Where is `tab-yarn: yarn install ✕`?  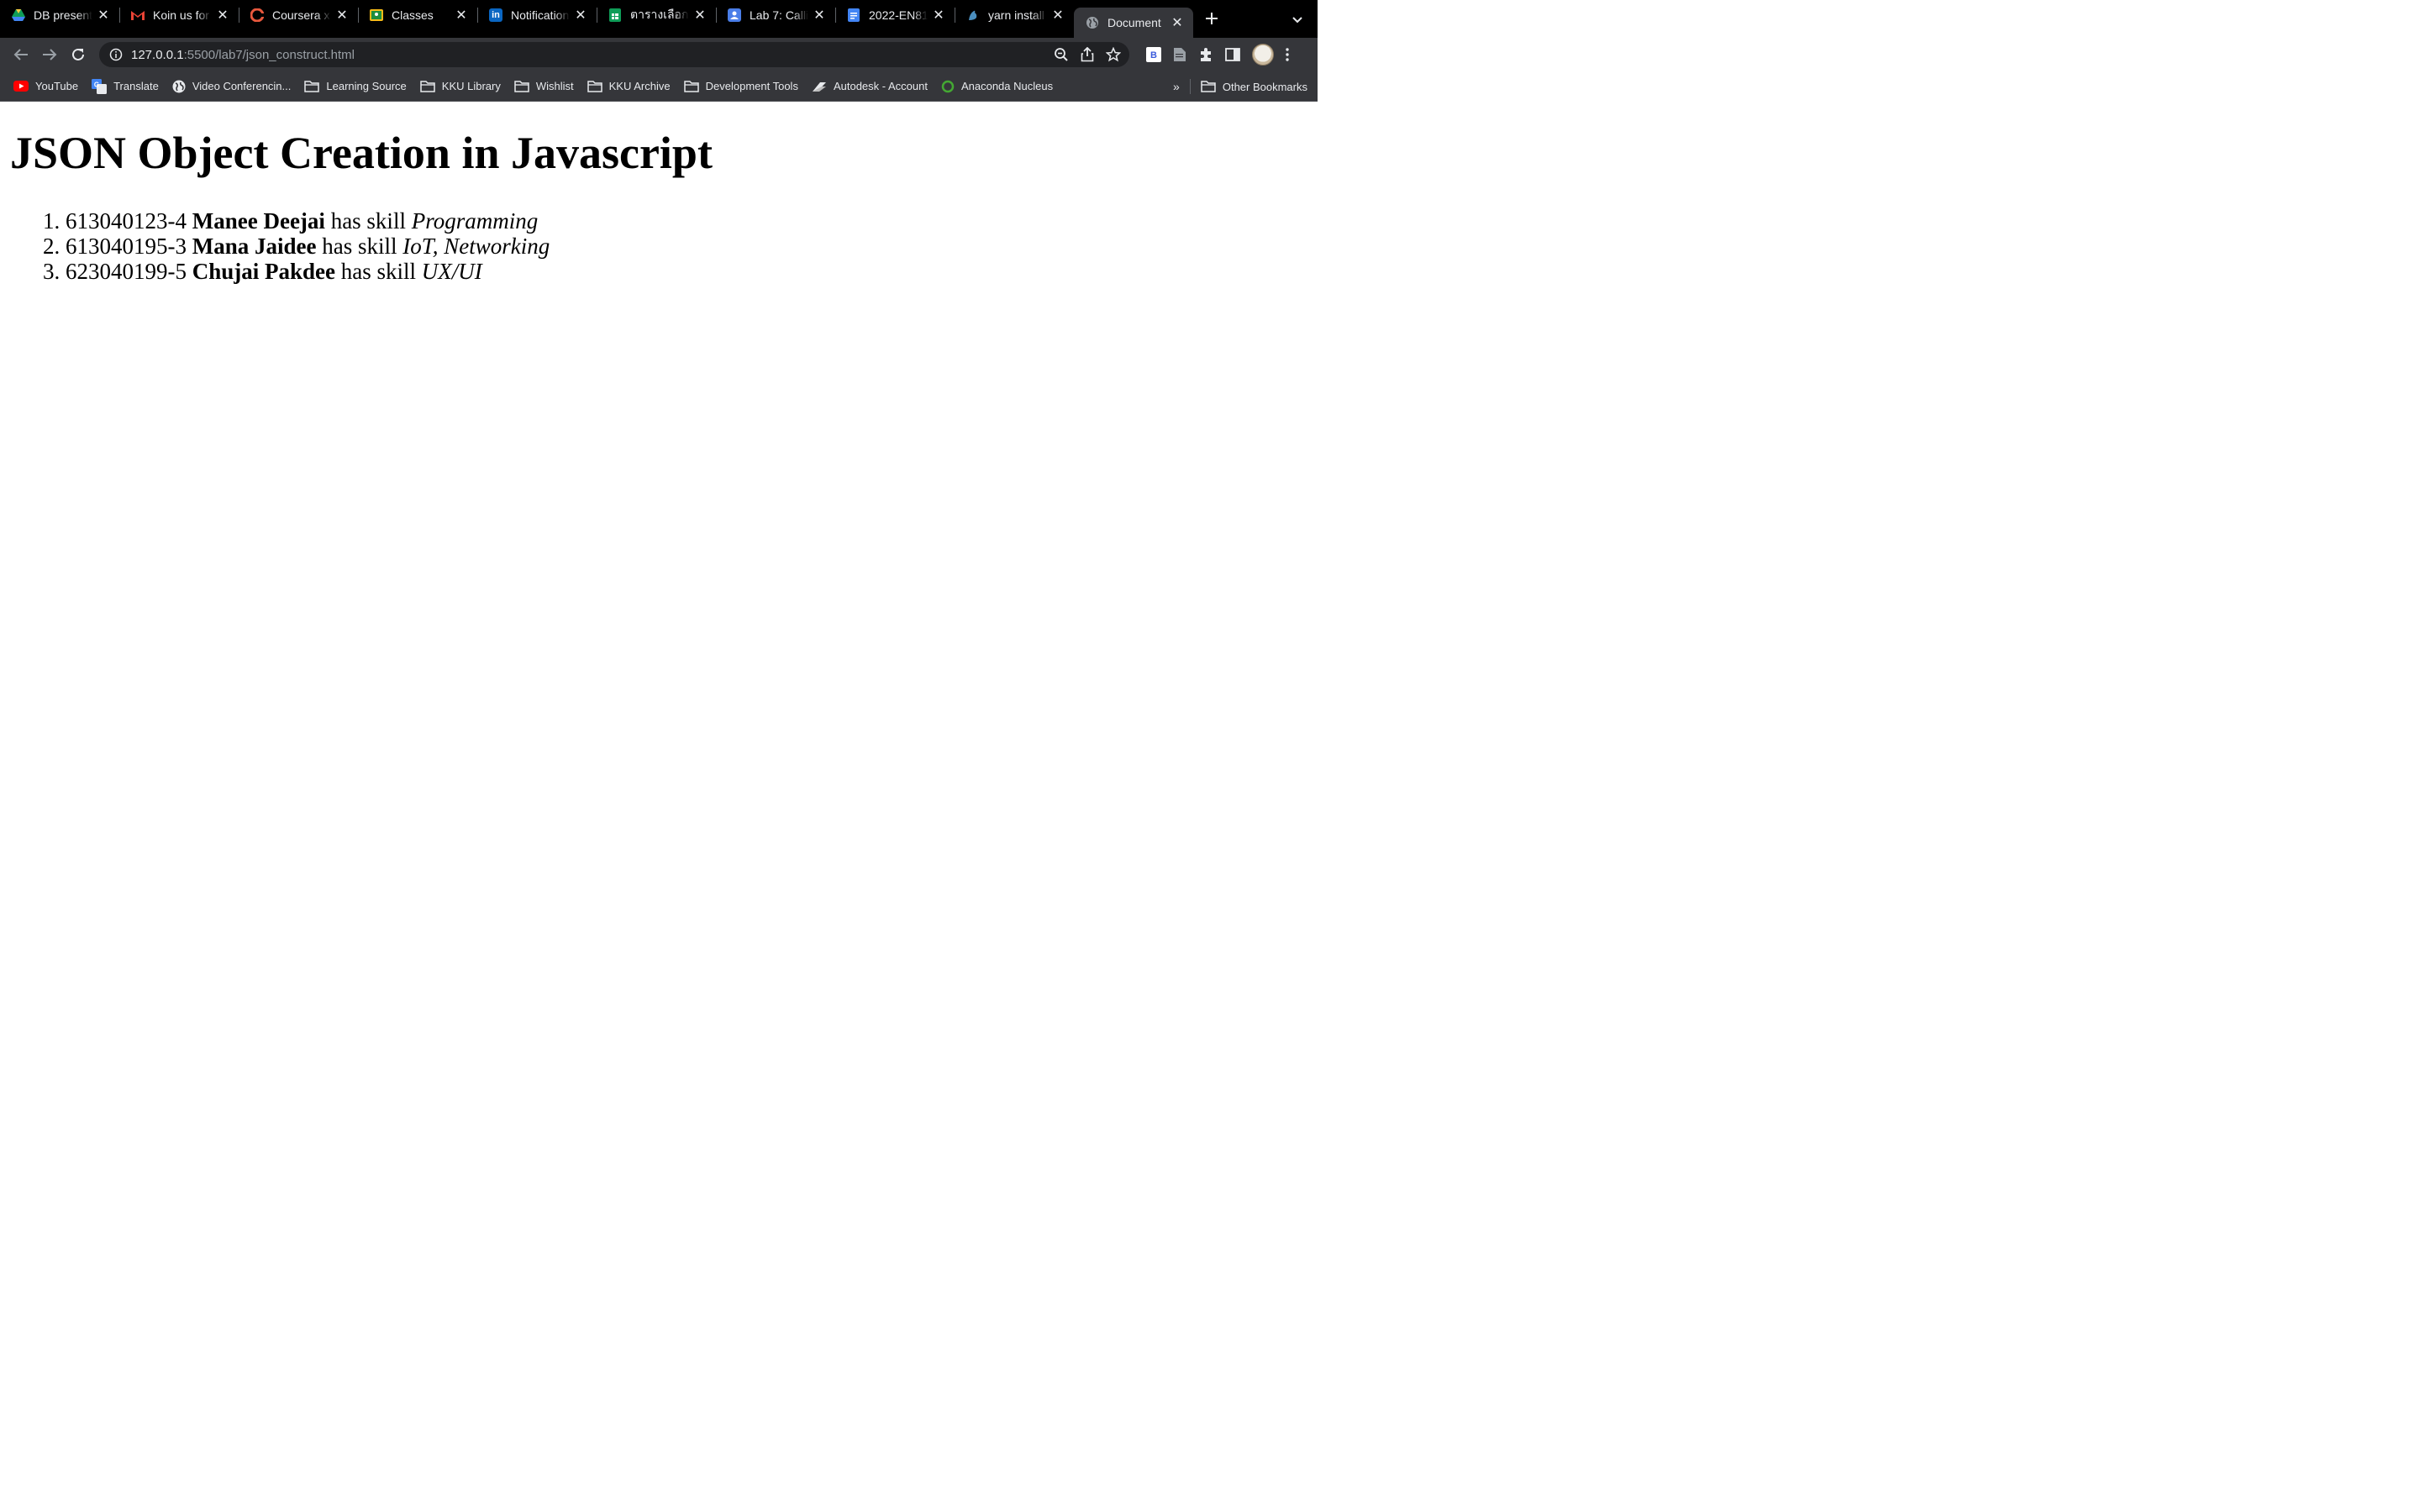
tab-yarn: yarn install ✕ is located at coordinates (1015, 15).